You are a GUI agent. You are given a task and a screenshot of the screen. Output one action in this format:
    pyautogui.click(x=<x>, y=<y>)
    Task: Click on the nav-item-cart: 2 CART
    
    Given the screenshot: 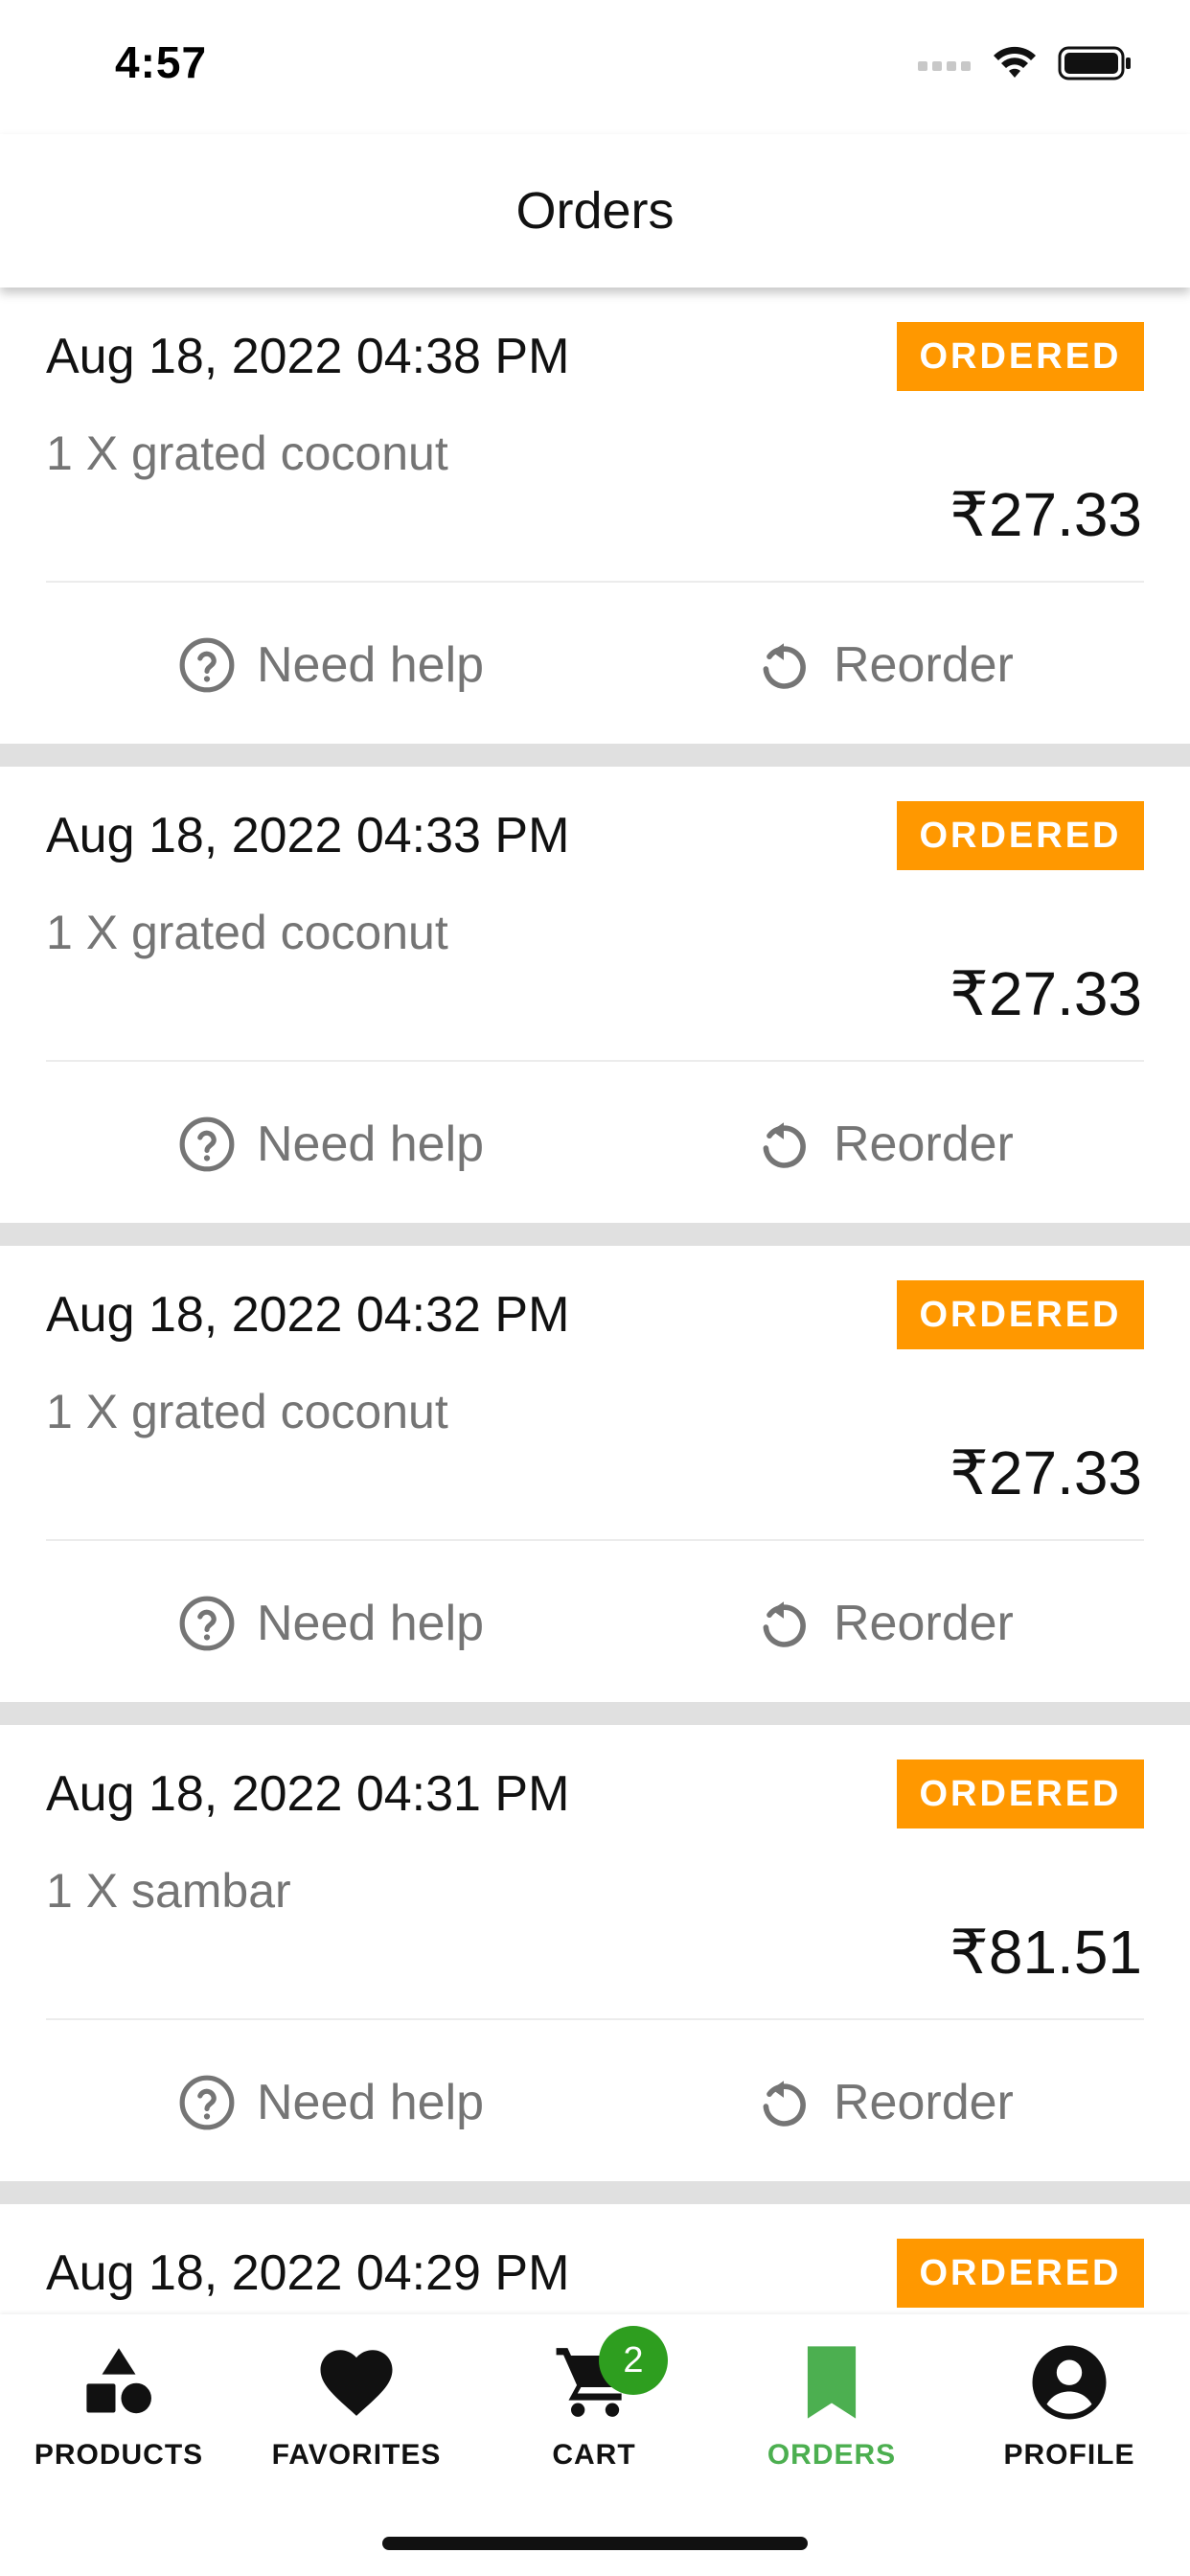 What is the action you would take?
    pyautogui.click(x=594, y=2419)
    